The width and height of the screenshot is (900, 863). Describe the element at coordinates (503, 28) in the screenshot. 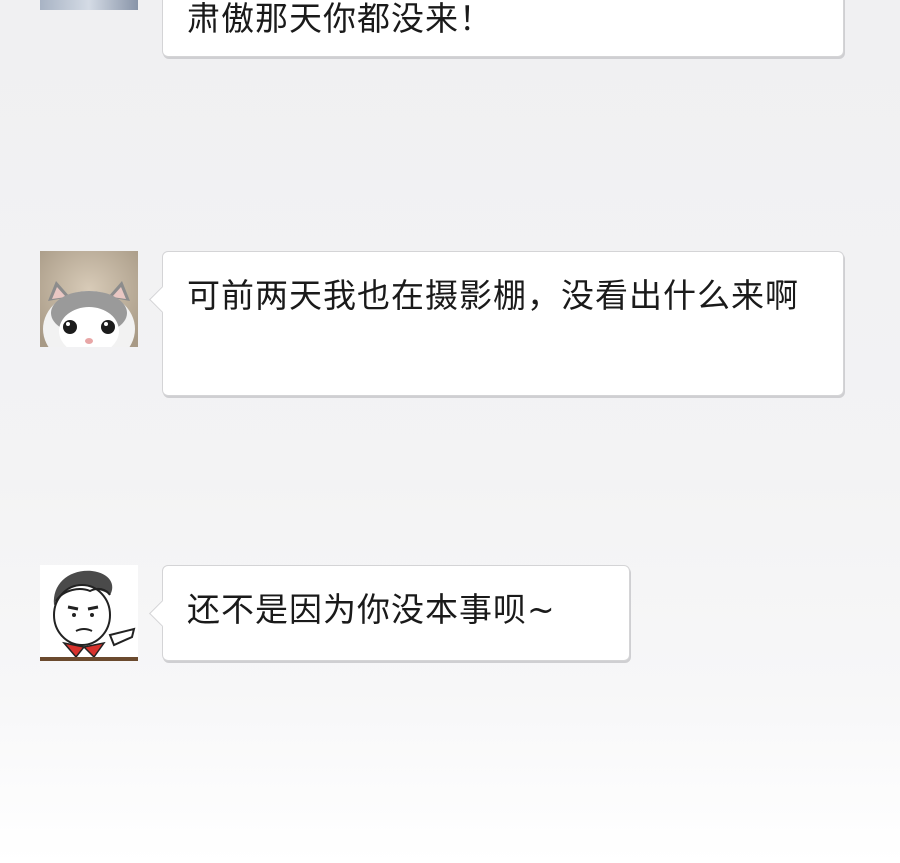

I see `message-bubble: 肃傲那天你都没来！` at that location.